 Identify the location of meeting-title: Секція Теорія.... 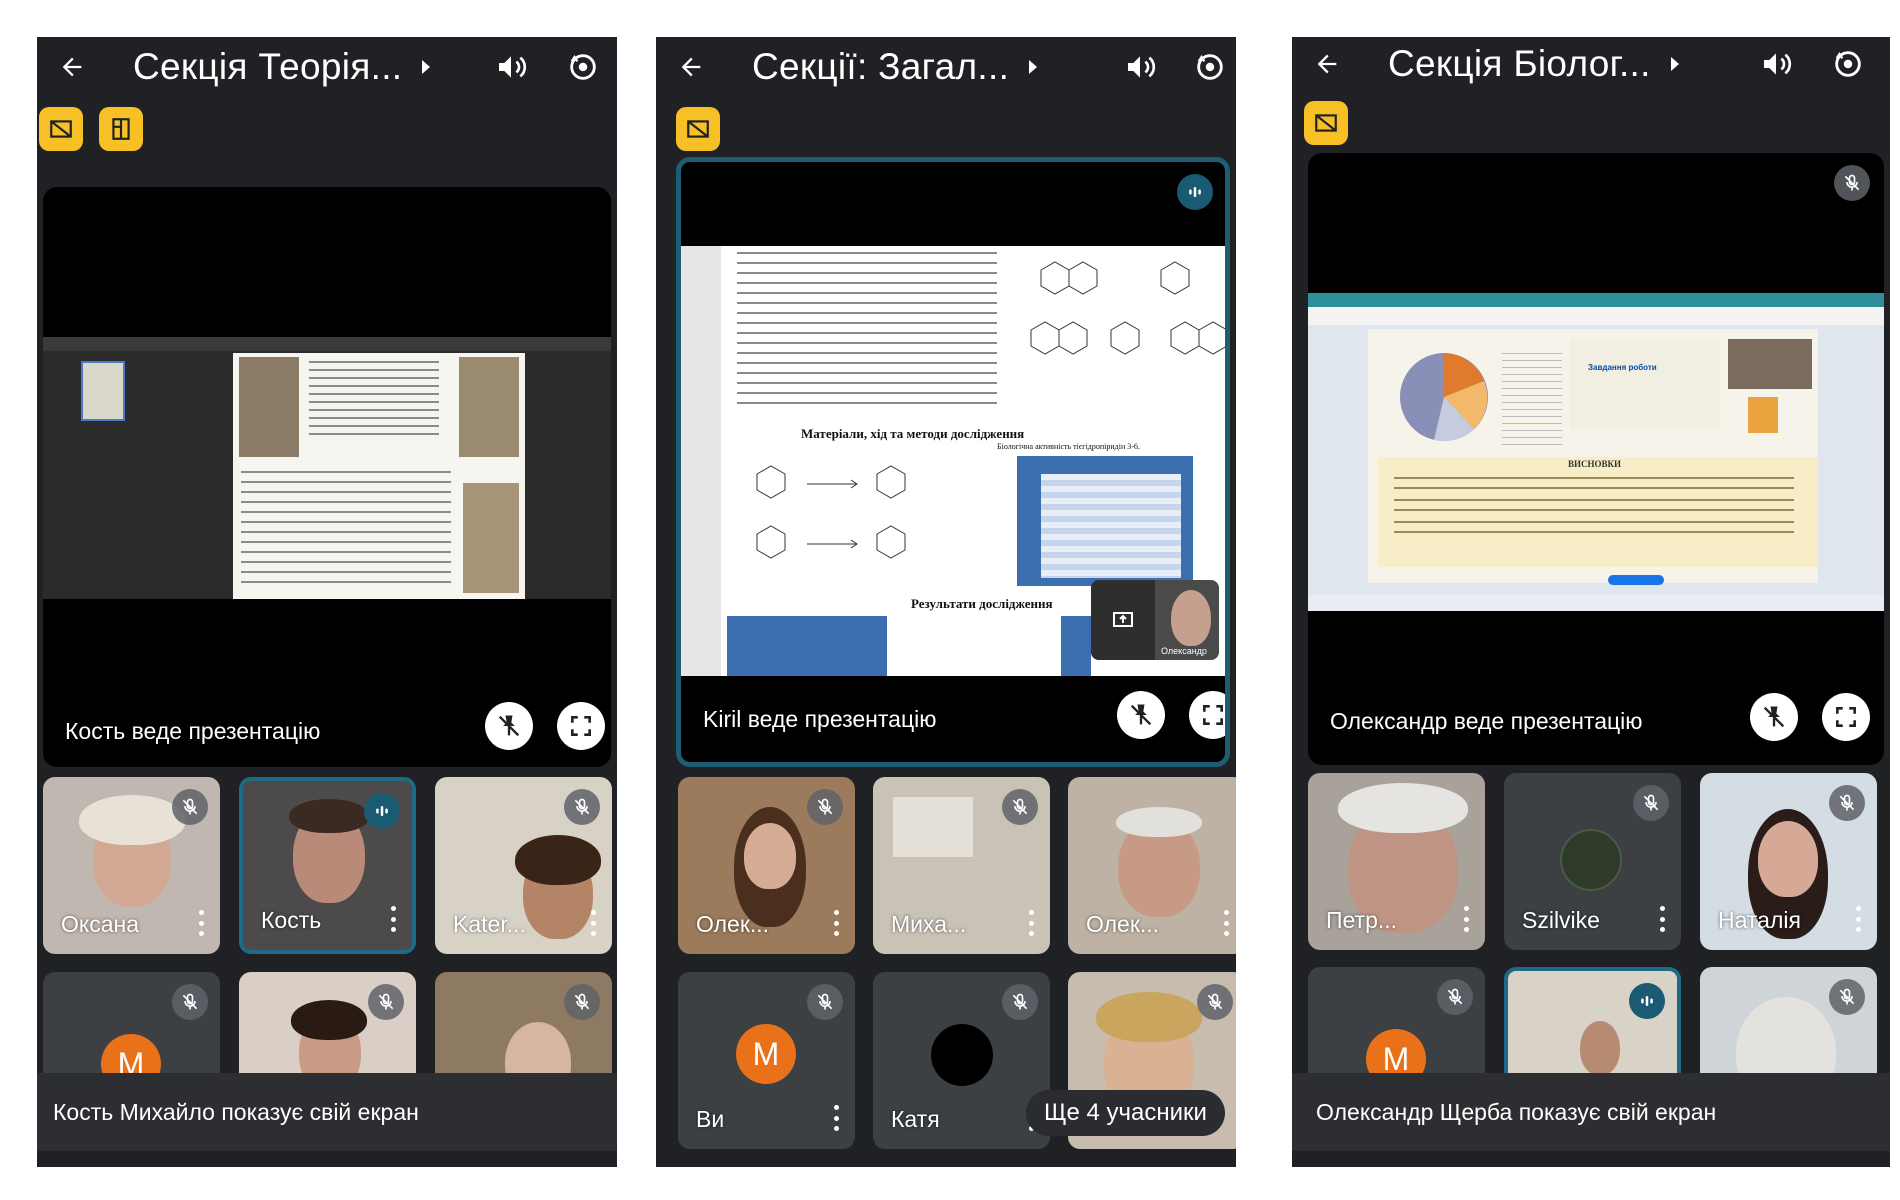
(267, 67).